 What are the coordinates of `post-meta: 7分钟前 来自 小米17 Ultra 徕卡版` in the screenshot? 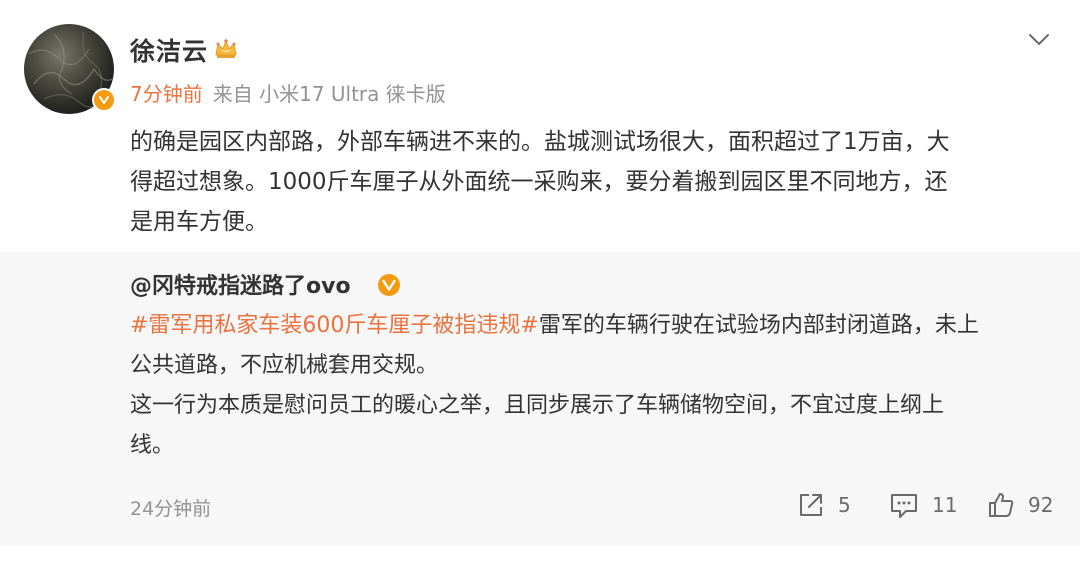 It's located at (288, 92).